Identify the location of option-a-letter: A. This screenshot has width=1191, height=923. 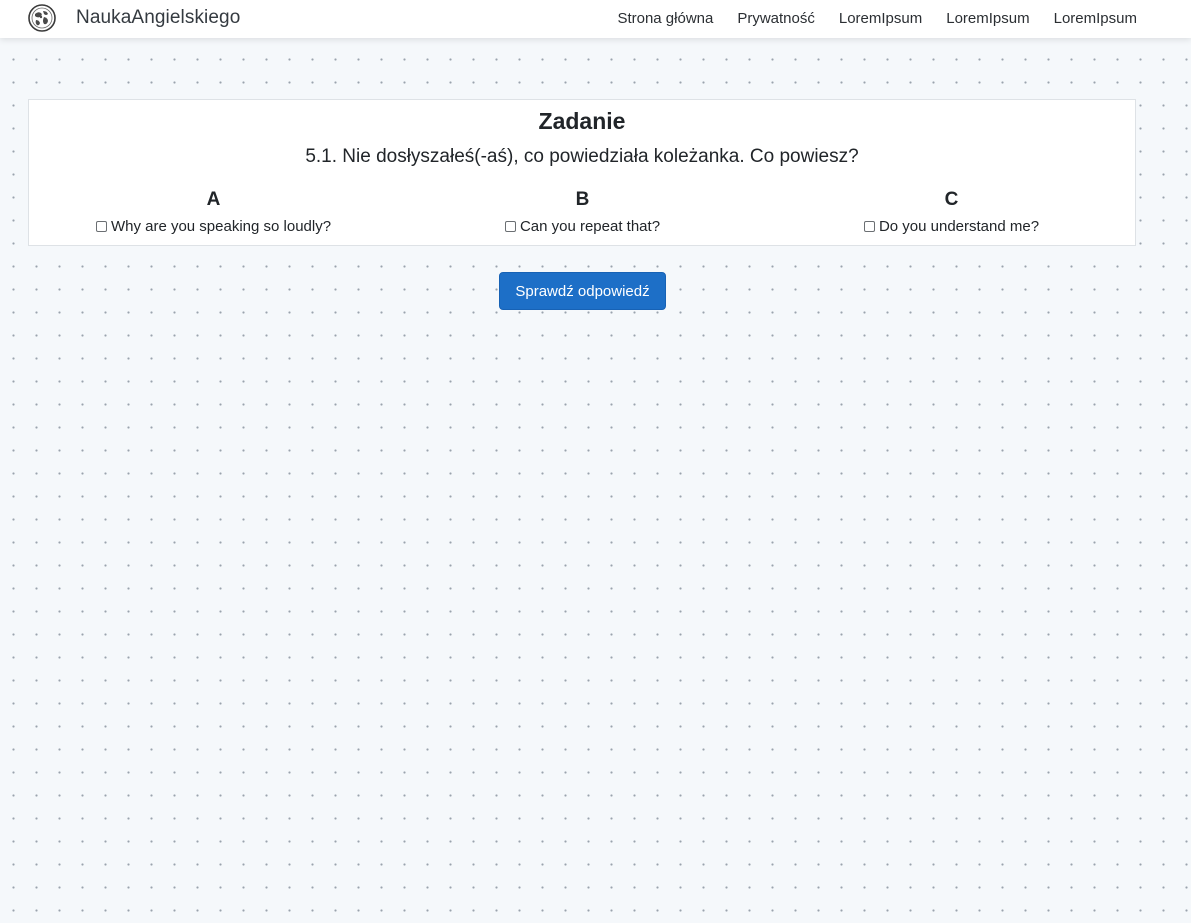
(213, 199).